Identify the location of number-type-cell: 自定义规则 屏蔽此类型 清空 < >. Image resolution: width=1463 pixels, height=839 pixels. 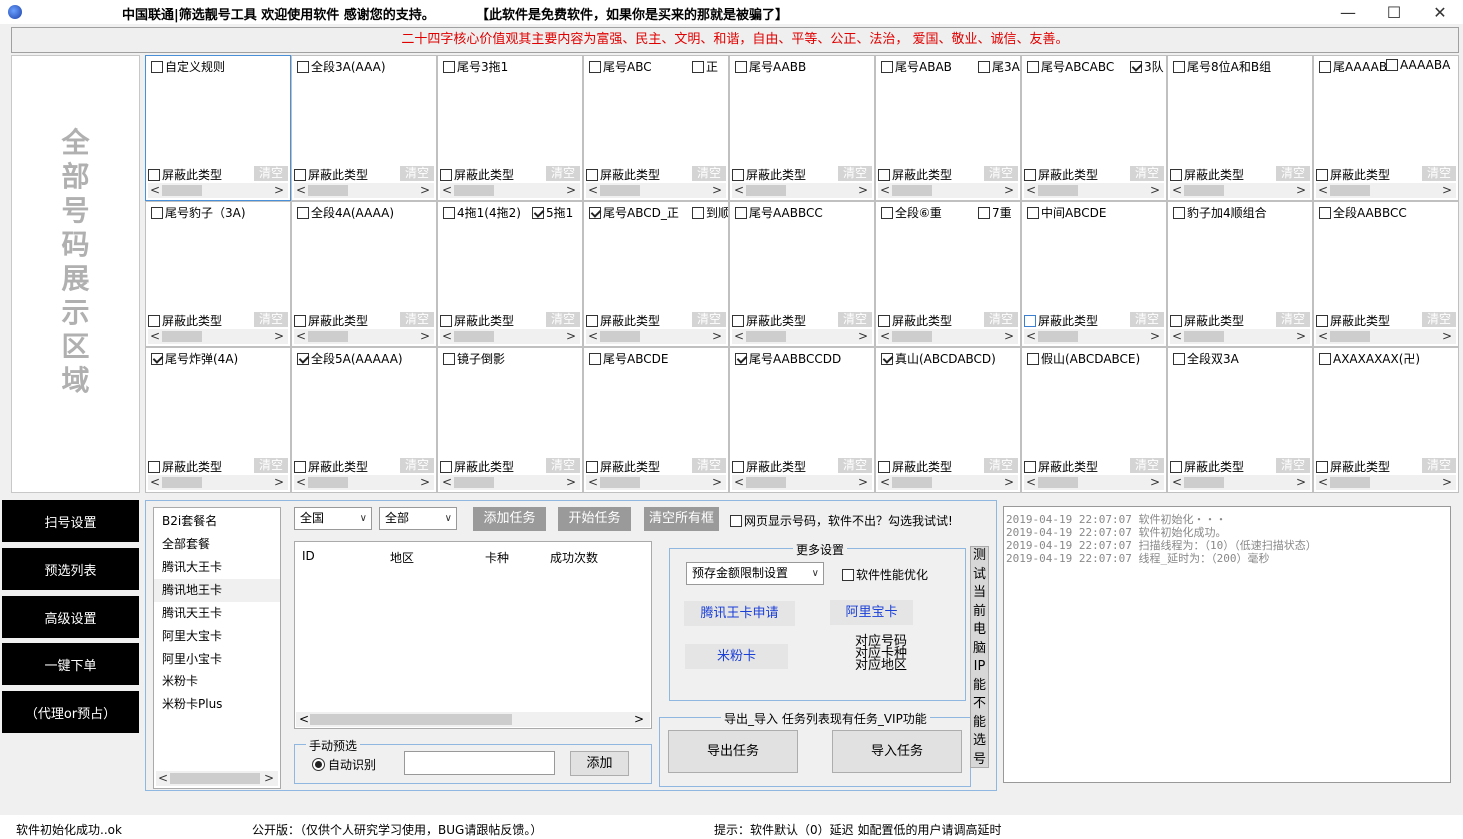
(218, 128).